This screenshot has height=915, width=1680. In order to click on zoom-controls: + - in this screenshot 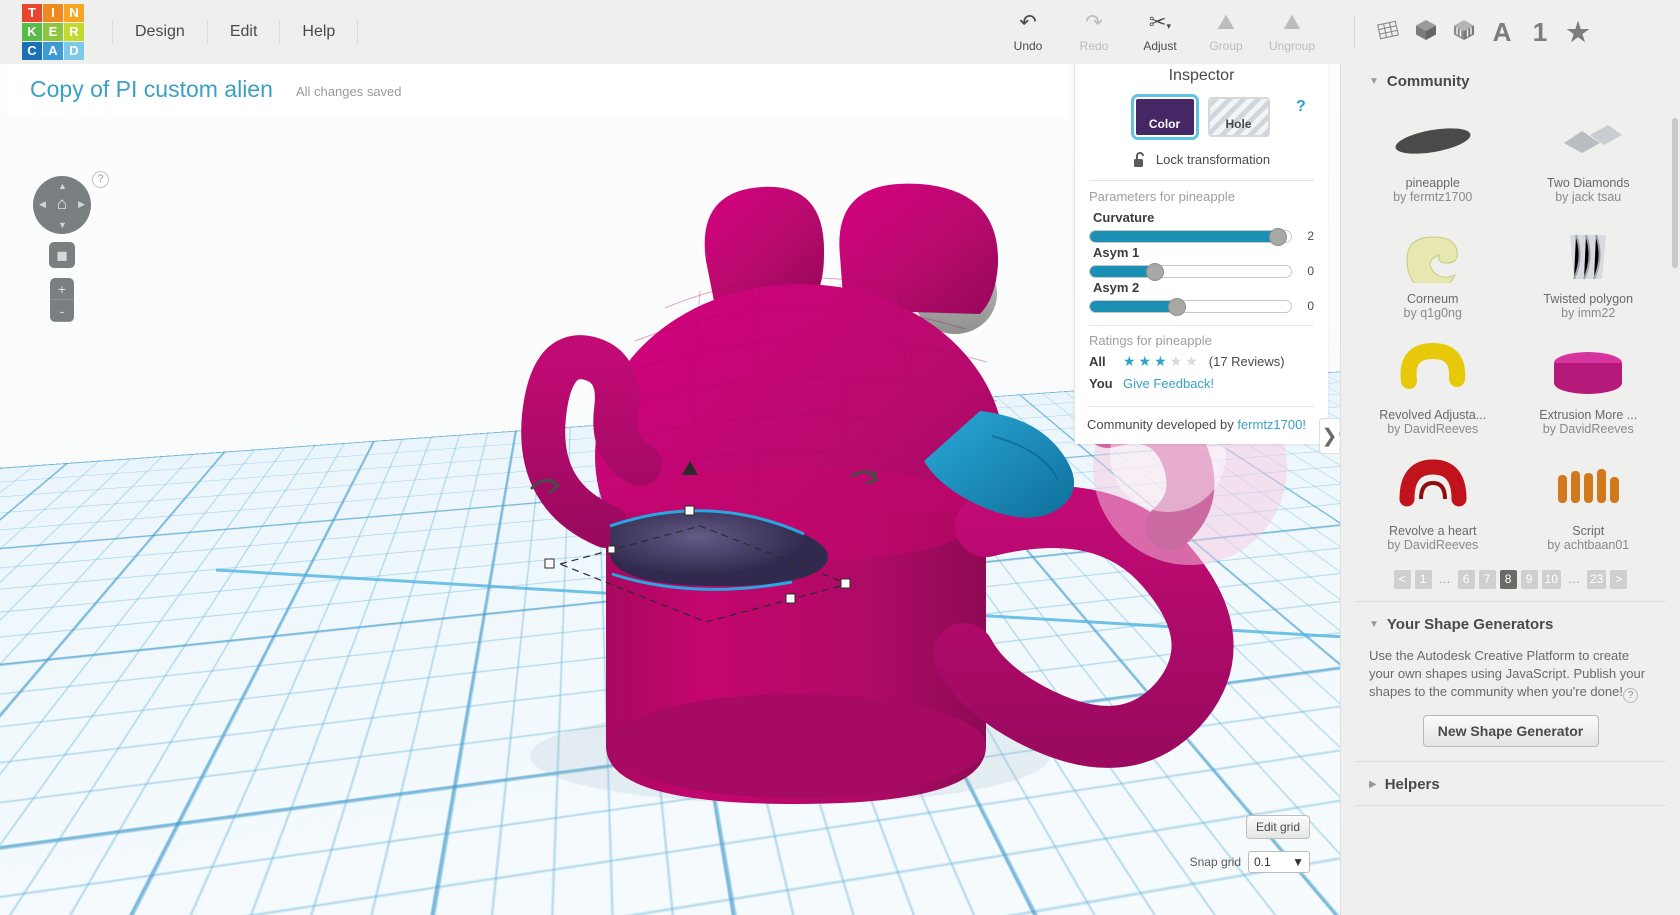, I will do `click(62, 300)`.